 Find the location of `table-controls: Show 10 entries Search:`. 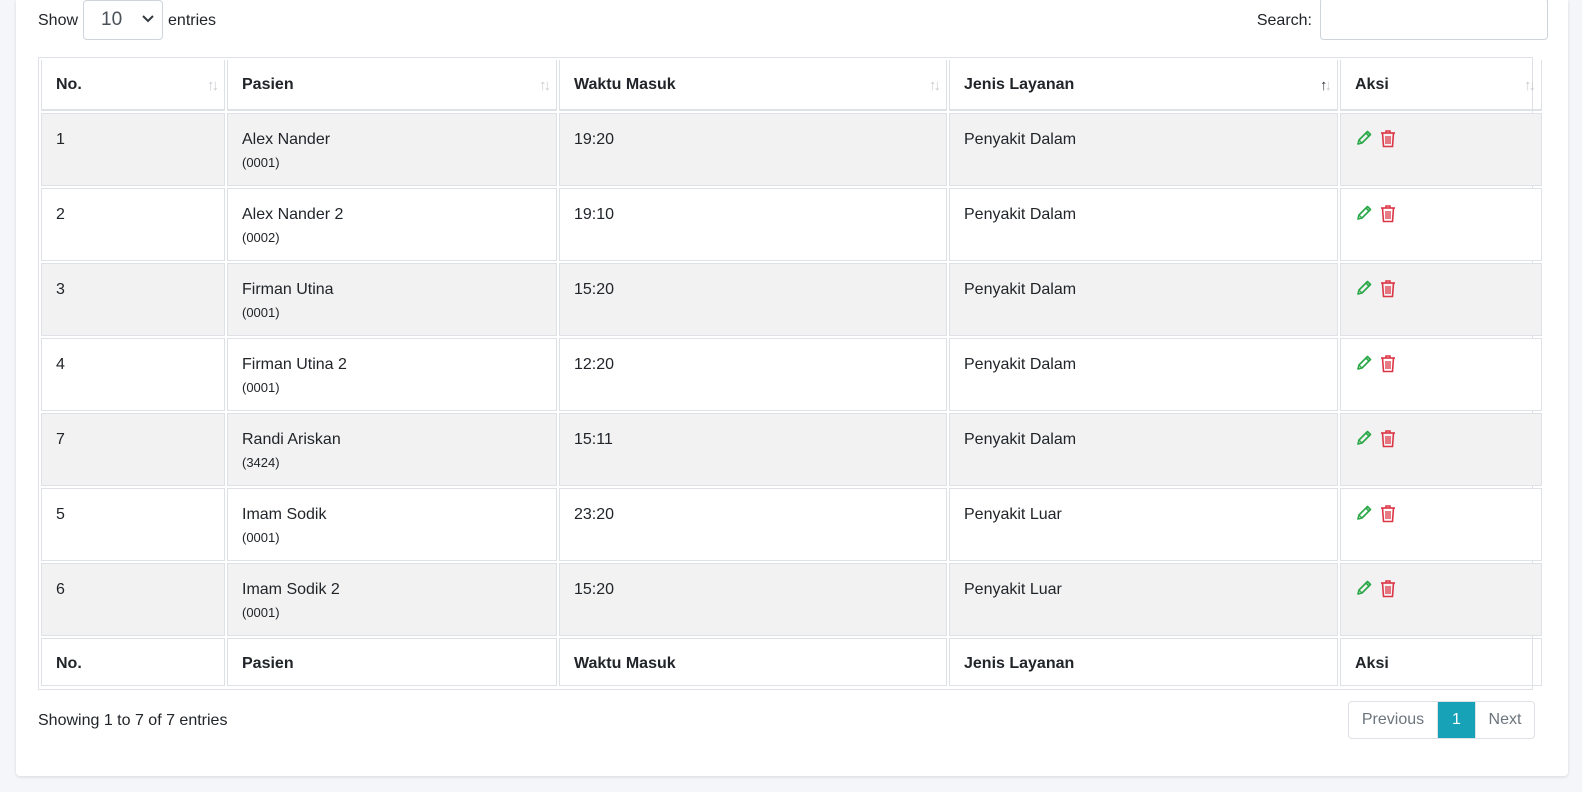

table-controls: Show 10 entries Search: is located at coordinates (793, 21).